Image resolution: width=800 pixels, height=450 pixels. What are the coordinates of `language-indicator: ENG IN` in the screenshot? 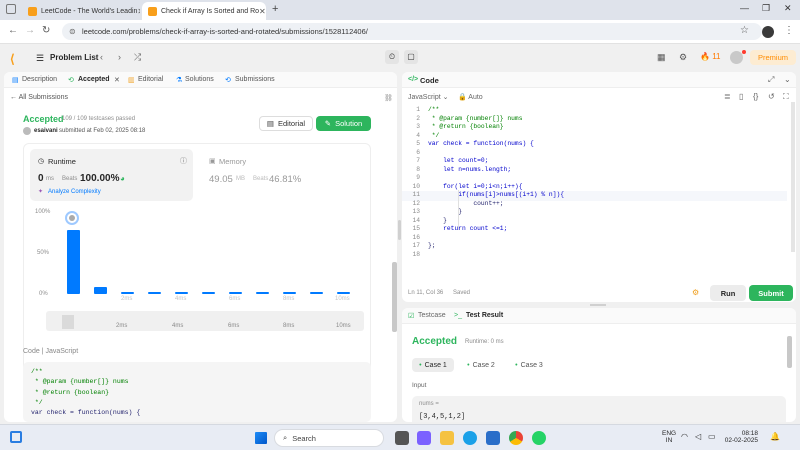 It's located at (669, 437).